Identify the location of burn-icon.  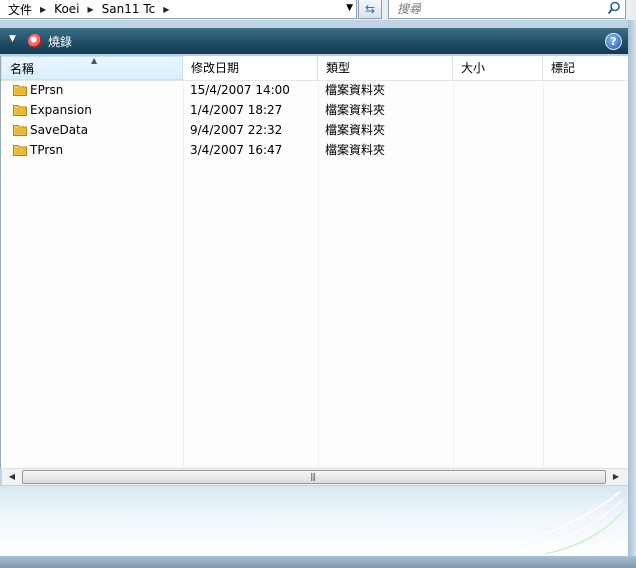
(35, 41).